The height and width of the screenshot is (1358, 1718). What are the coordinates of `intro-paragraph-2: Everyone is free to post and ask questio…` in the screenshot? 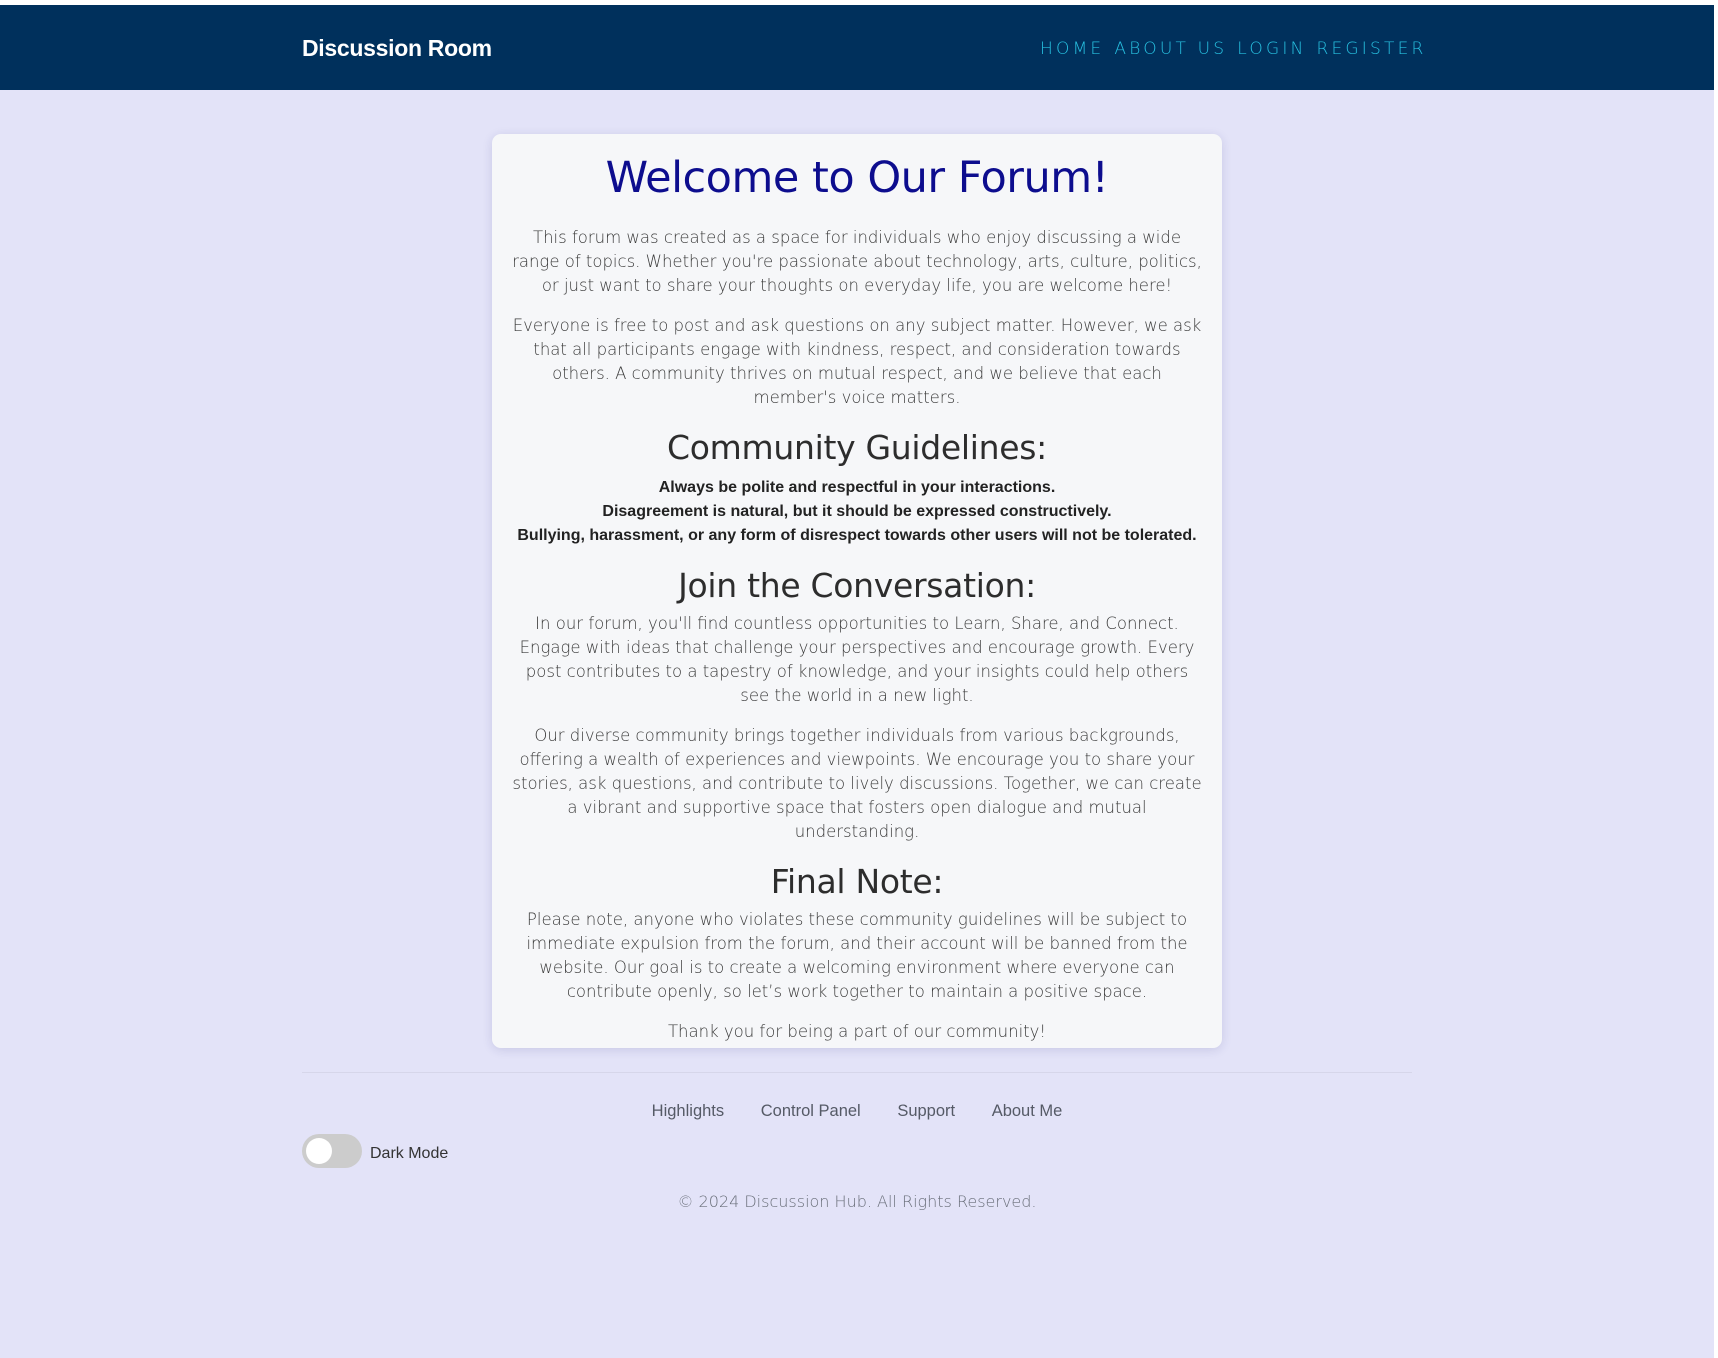 It's located at (857, 361).